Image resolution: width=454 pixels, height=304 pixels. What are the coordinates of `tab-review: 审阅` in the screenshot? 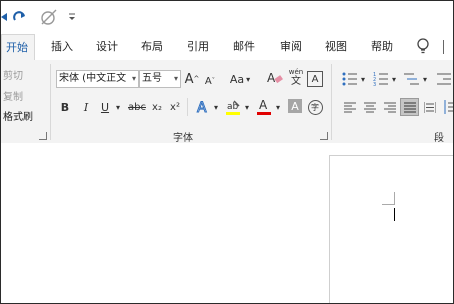 It's located at (291, 46).